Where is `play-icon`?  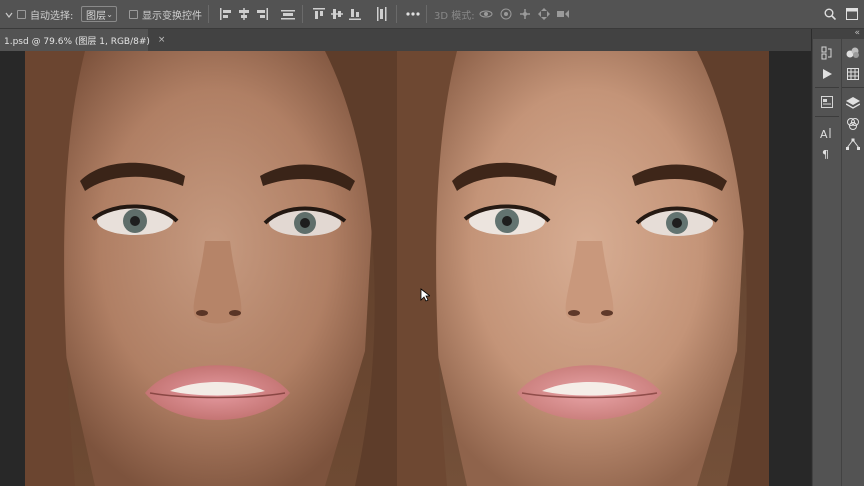 play-icon is located at coordinates (827, 74).